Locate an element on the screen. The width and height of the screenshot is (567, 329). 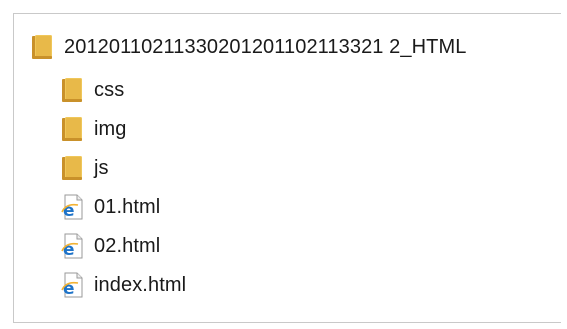
tree-item-label: 20120110211330201201102113321 2_HTML is located at coordinates (265, 46).